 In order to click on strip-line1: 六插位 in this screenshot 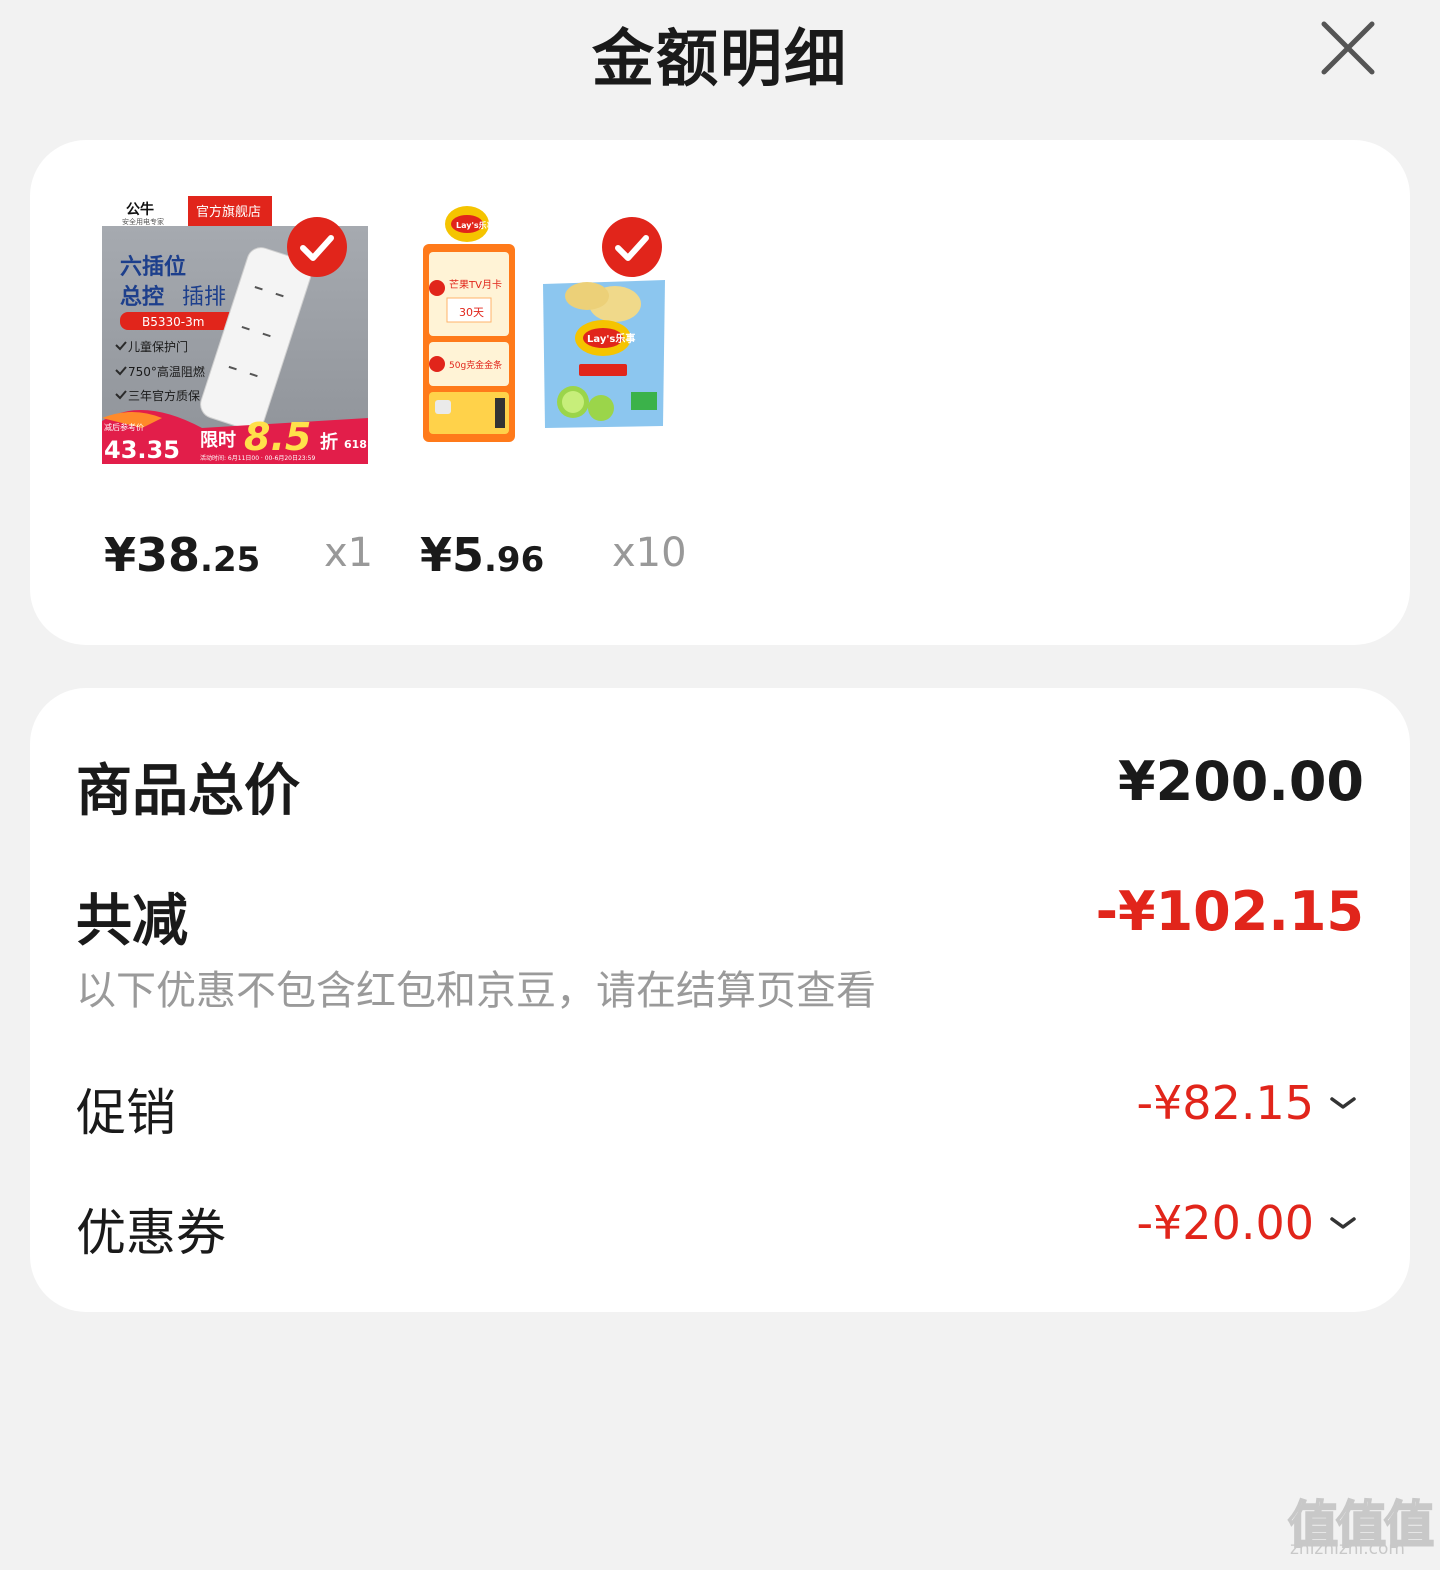, I will do `click(153, 267)`.